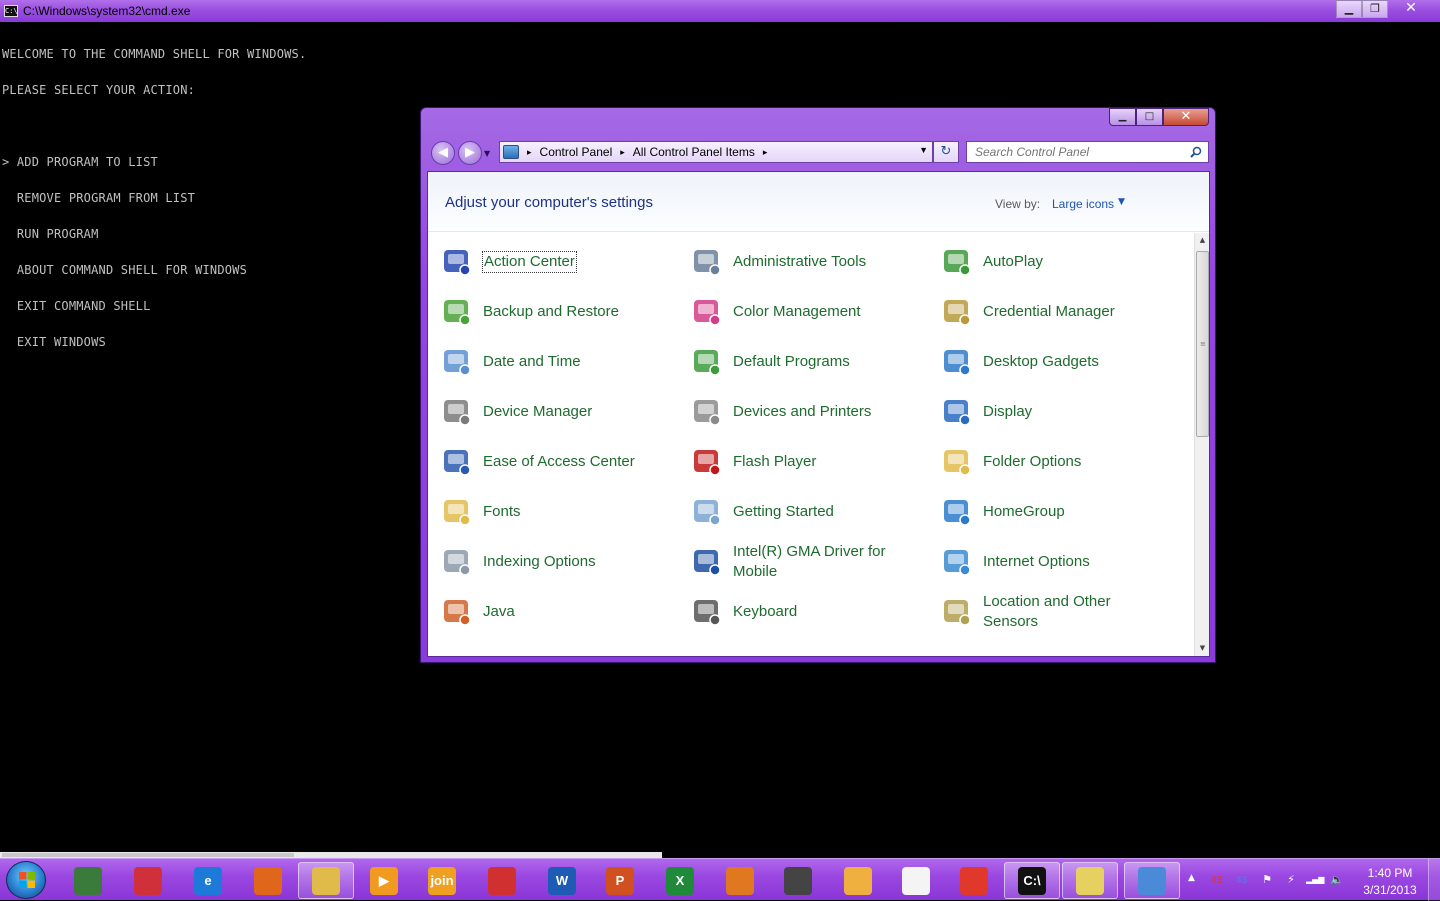 This screenshot has width=1440, height=901. I want to click on cp-item: Getting Started, so click(810, 512).